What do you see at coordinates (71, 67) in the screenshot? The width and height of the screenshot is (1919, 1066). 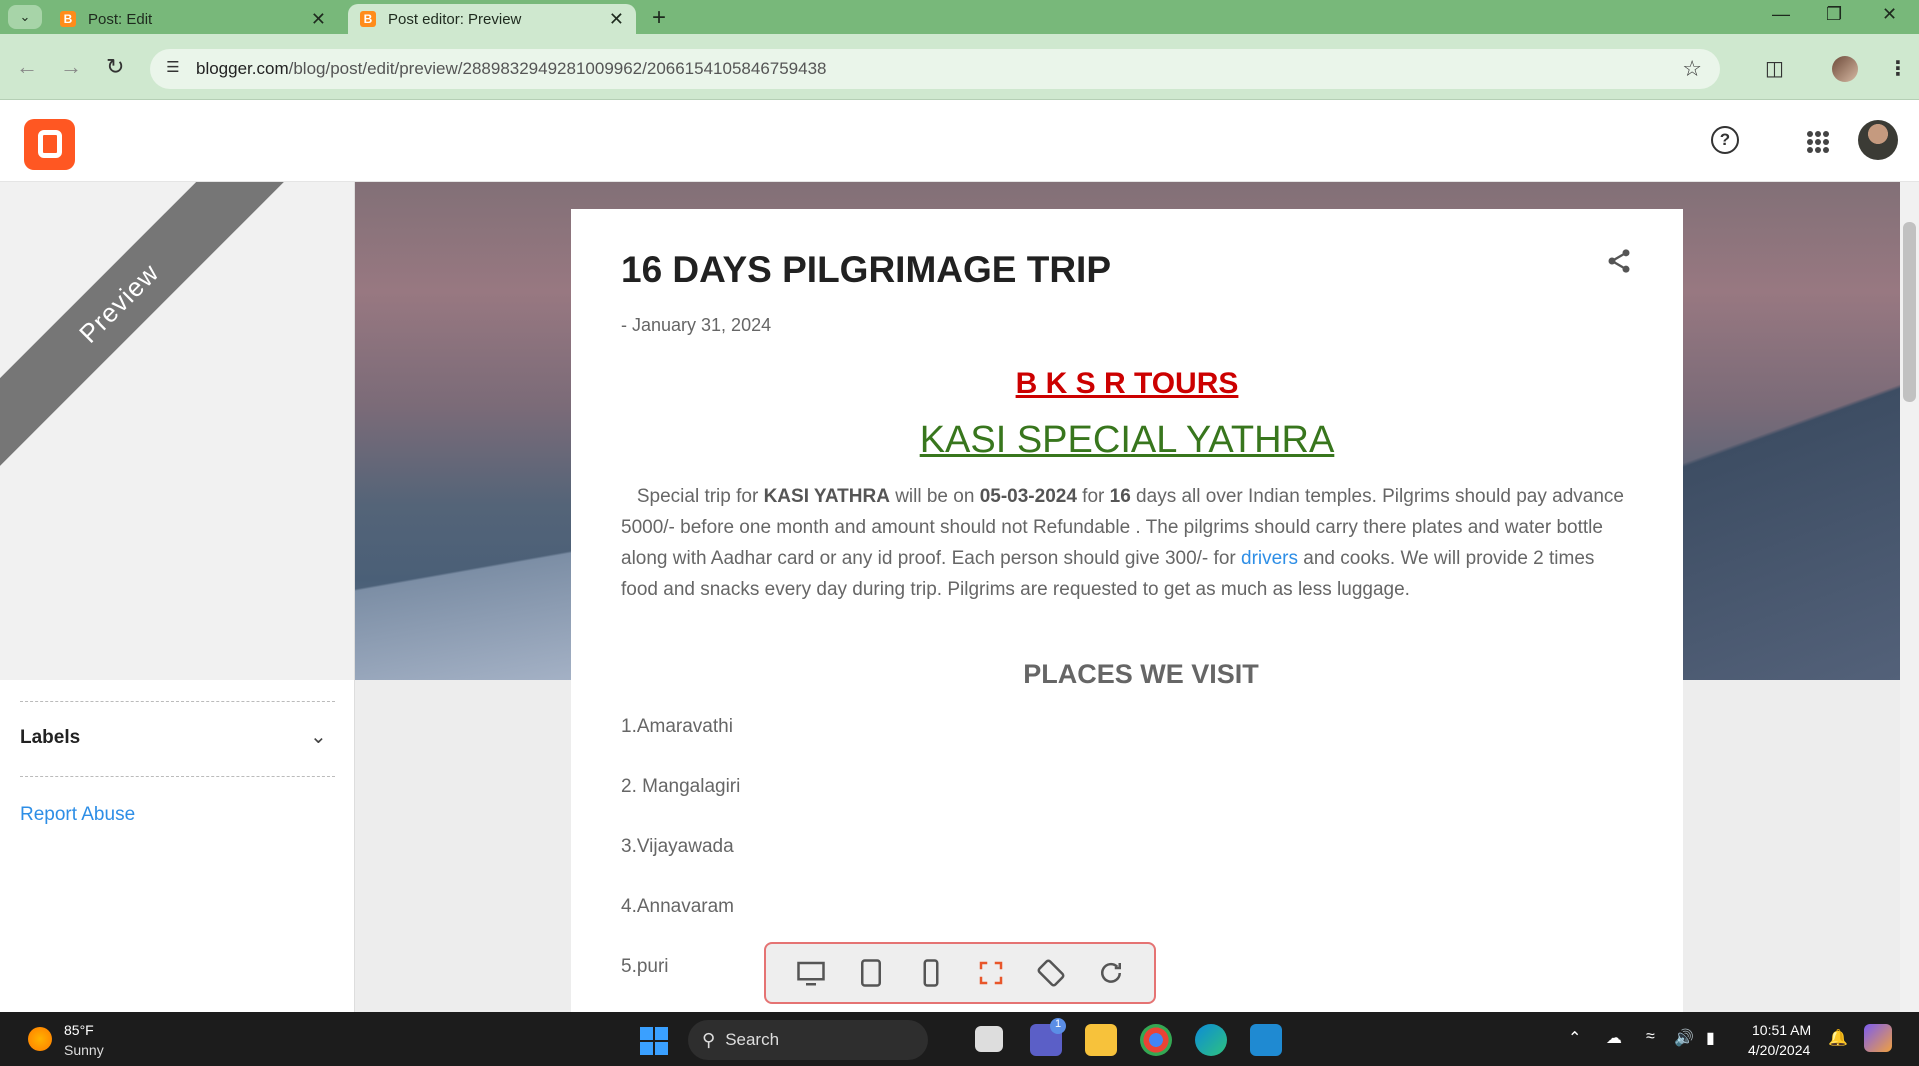 I see `forward-icon: →` at bounding box center [71, 67].